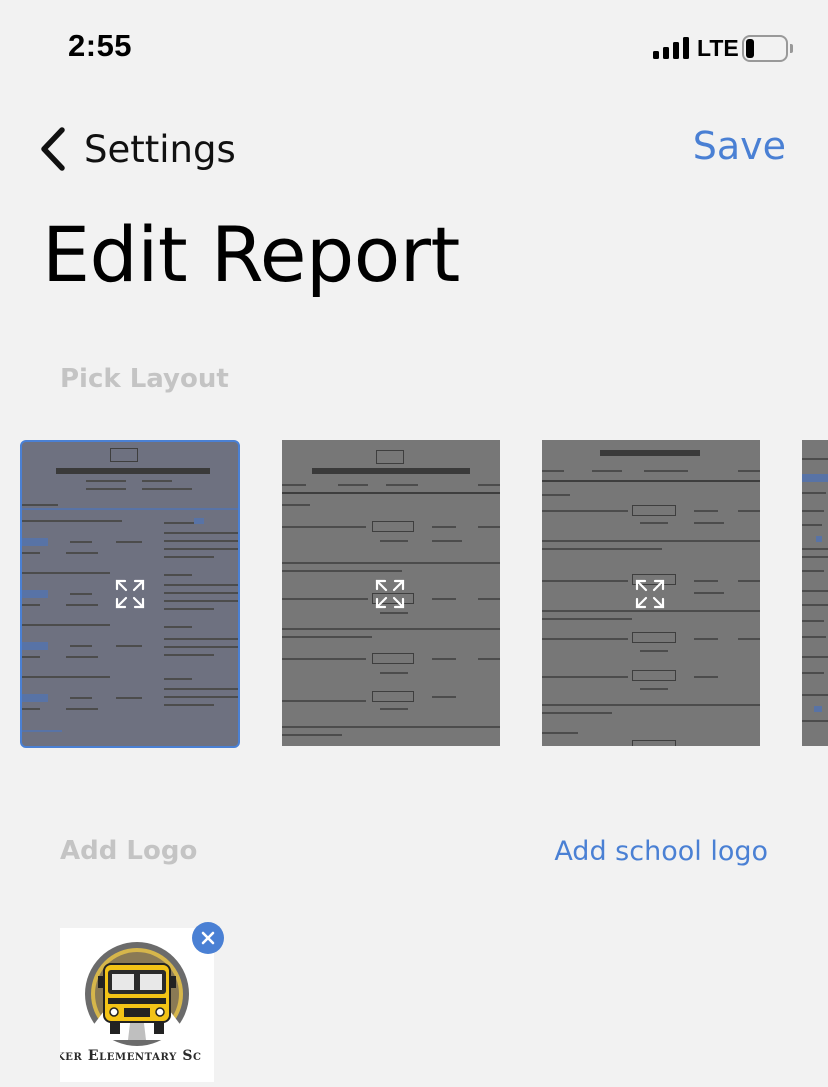 The width and height of the screenshot is (828, 1087). What do you see at coordinates (251, 254) in the screenshot?
I see `page-title: Edit Report` at bounding box center [251, 254].